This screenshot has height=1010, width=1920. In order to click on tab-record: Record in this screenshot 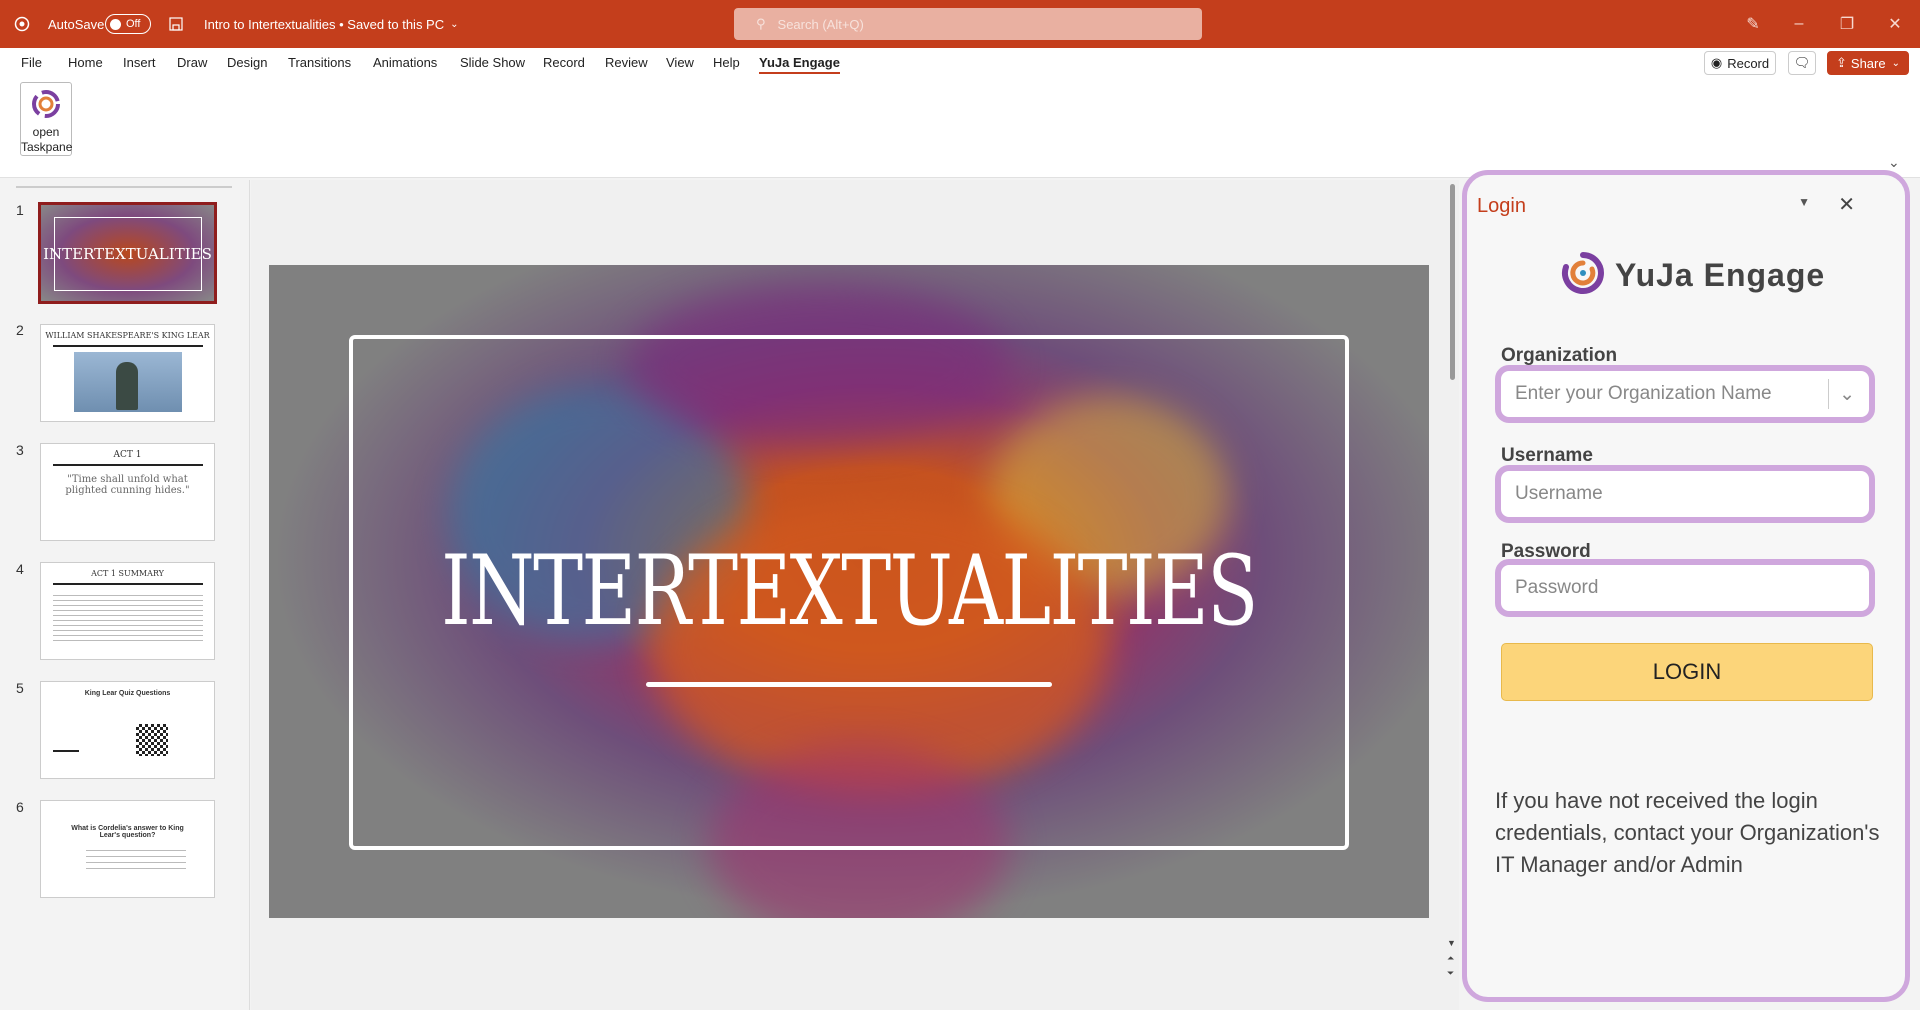, I will do `click(564, 64)`.